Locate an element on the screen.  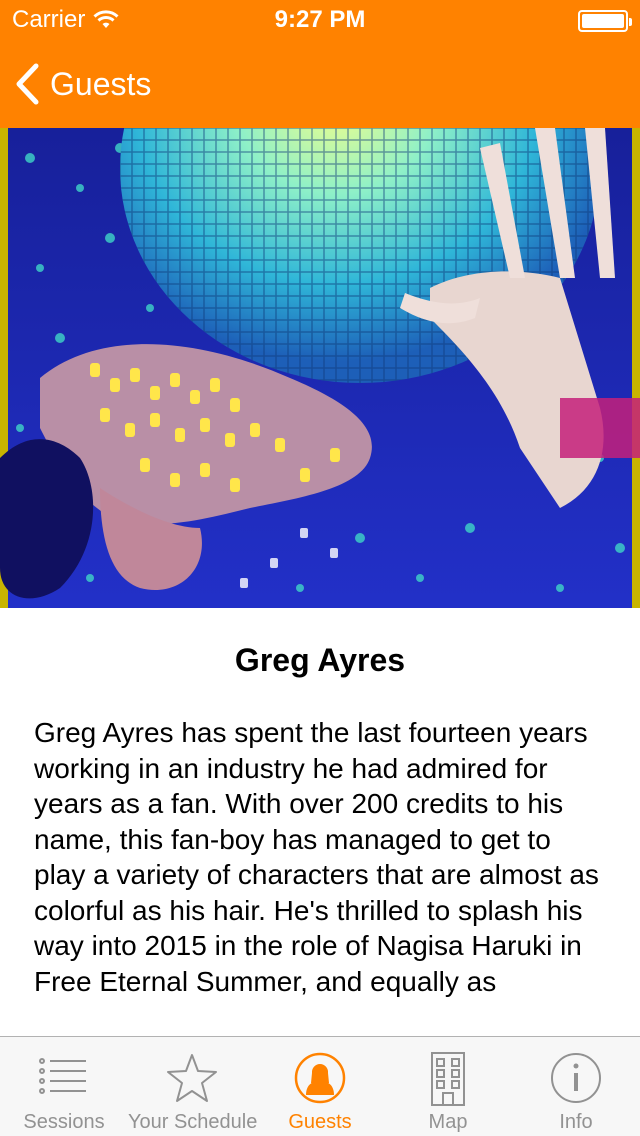
tab-label-your-schedule: Your Schedule is located at coordinates (193, 1122).